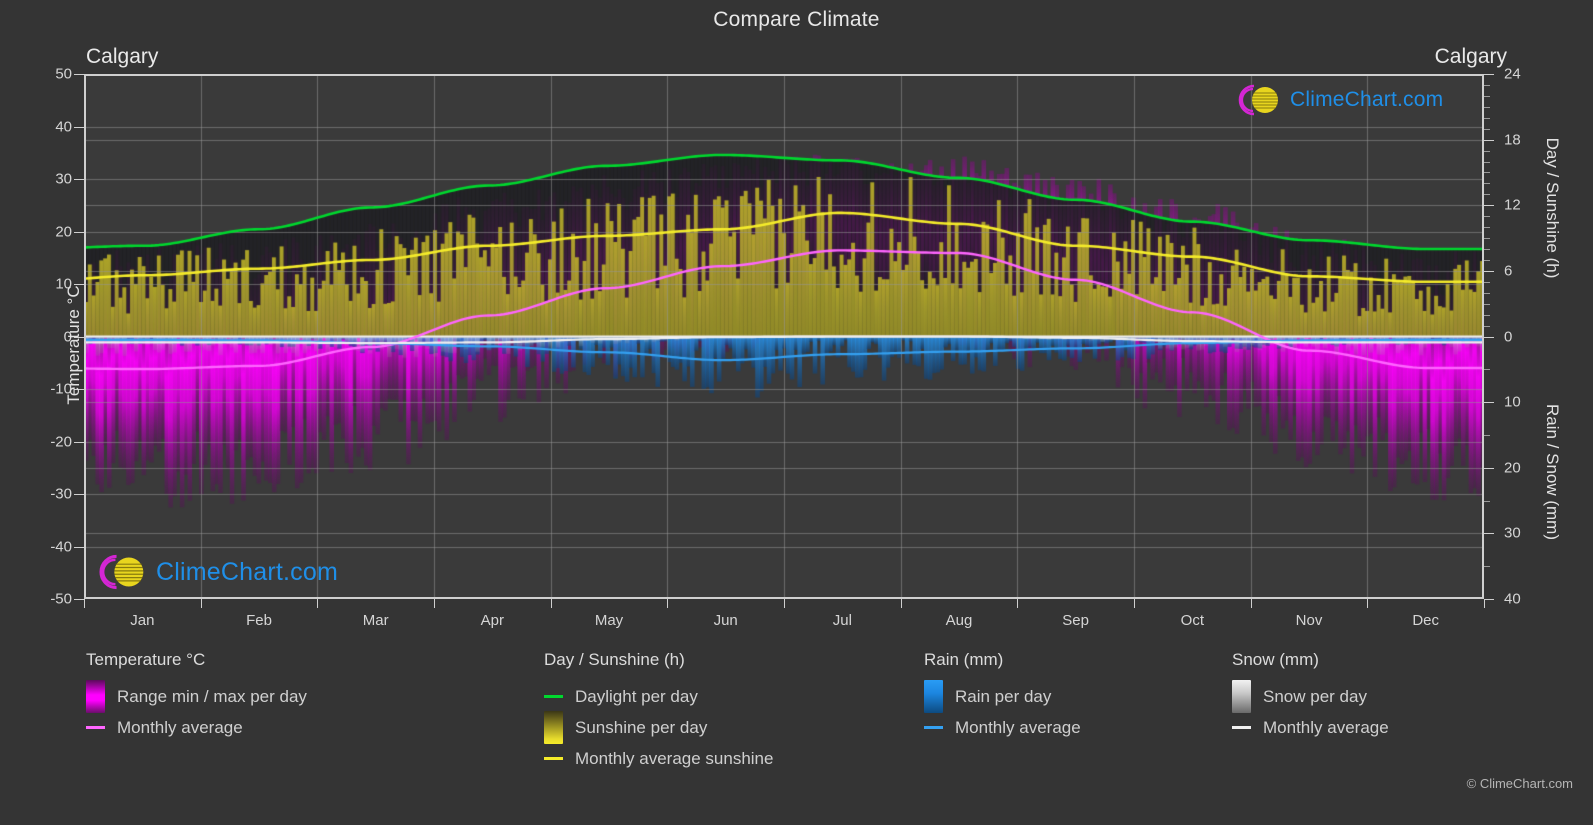 The height and width of the screenshot is (825, 1593). Describe the element at coordinates (796, 19) in the screenshot. I see `page-title: Compare Climate` at that location.